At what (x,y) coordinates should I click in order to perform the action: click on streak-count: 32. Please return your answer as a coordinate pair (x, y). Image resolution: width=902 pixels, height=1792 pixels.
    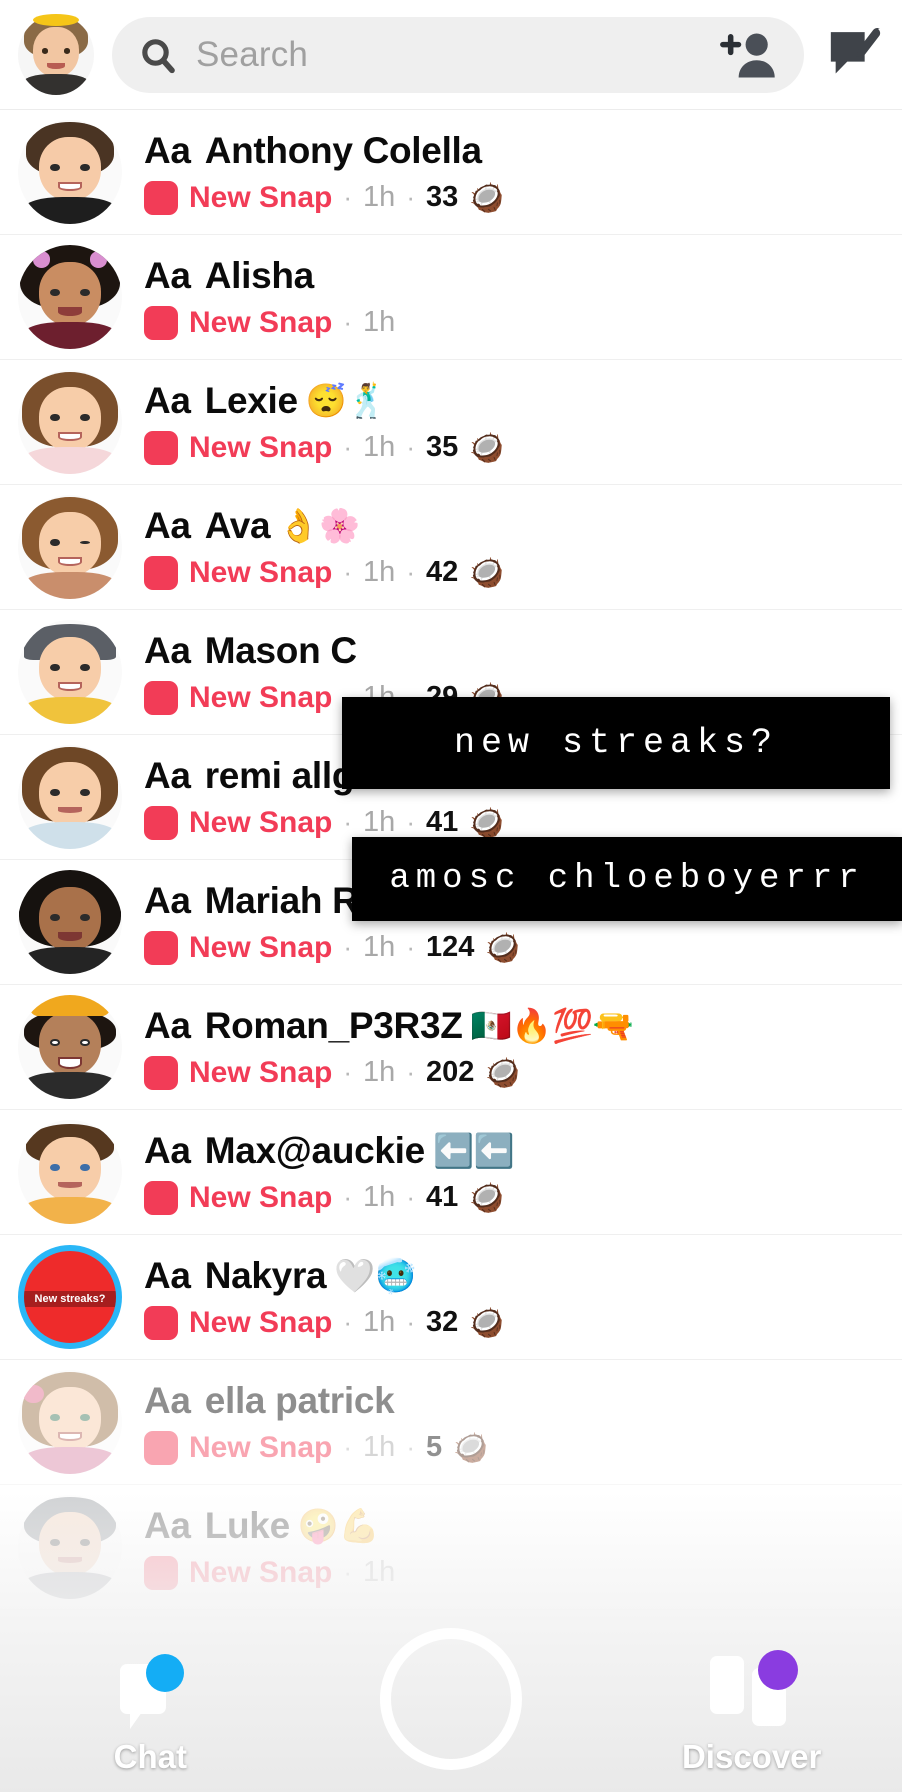
    Looking at the image, I should click on (442, 1322).